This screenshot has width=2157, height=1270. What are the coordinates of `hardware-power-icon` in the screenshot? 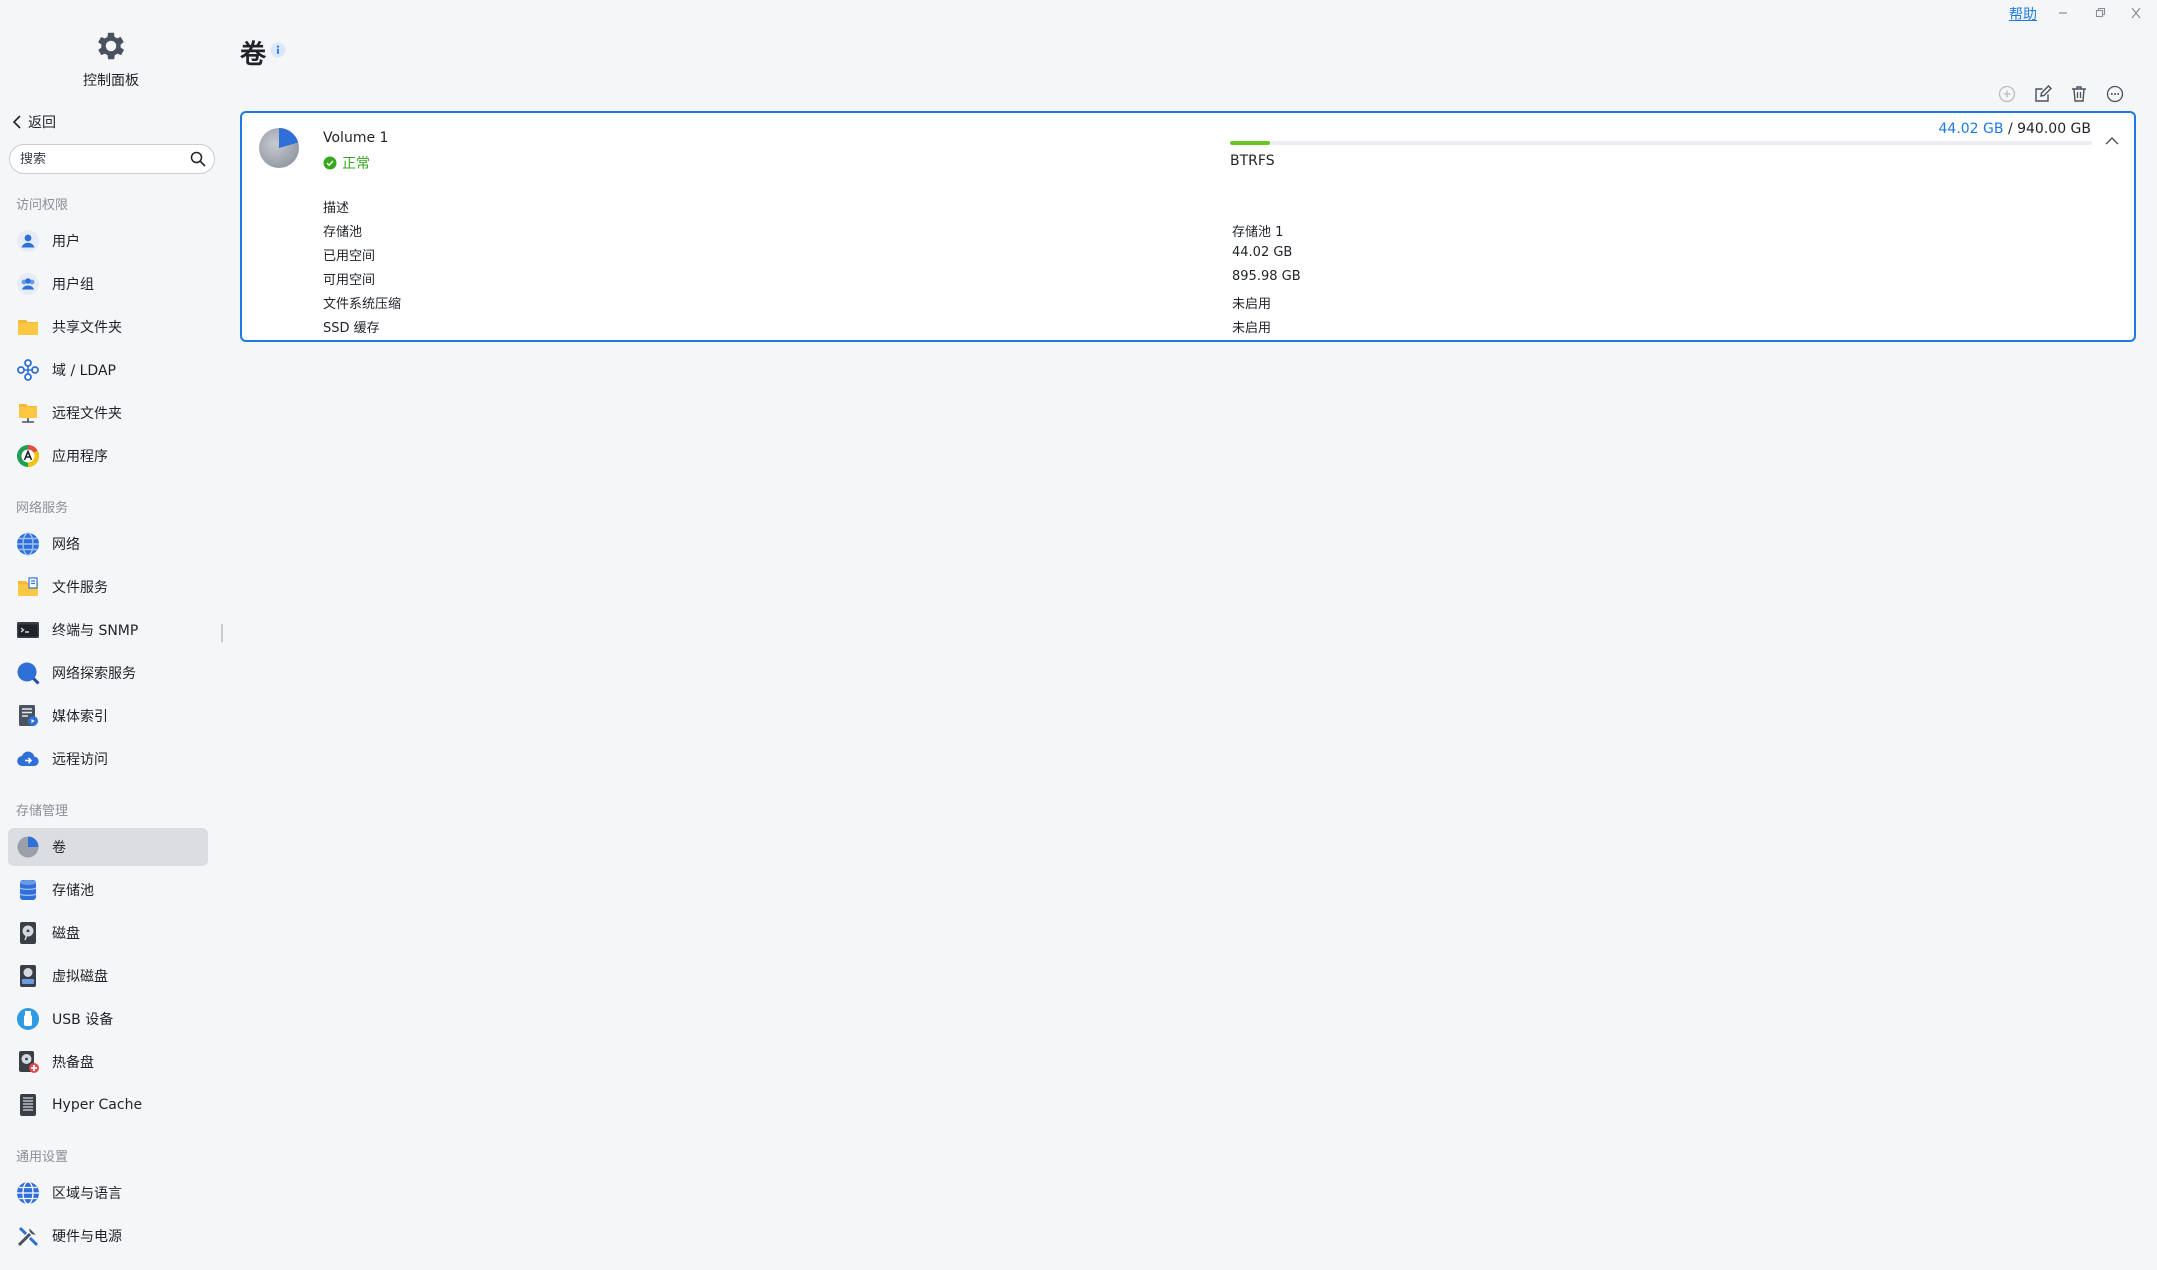 It's located at (28, 1236).